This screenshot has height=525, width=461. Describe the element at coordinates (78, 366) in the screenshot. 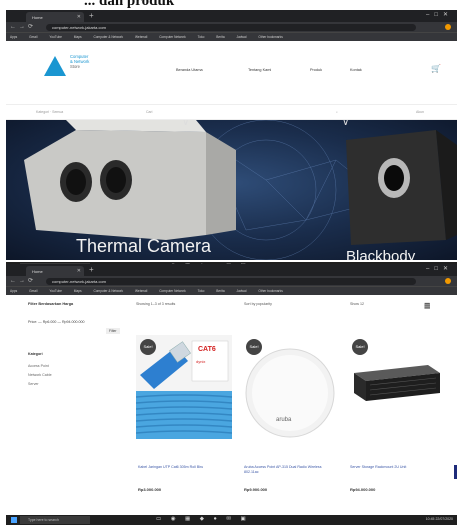

I see `category-link: Access Point` at that location.